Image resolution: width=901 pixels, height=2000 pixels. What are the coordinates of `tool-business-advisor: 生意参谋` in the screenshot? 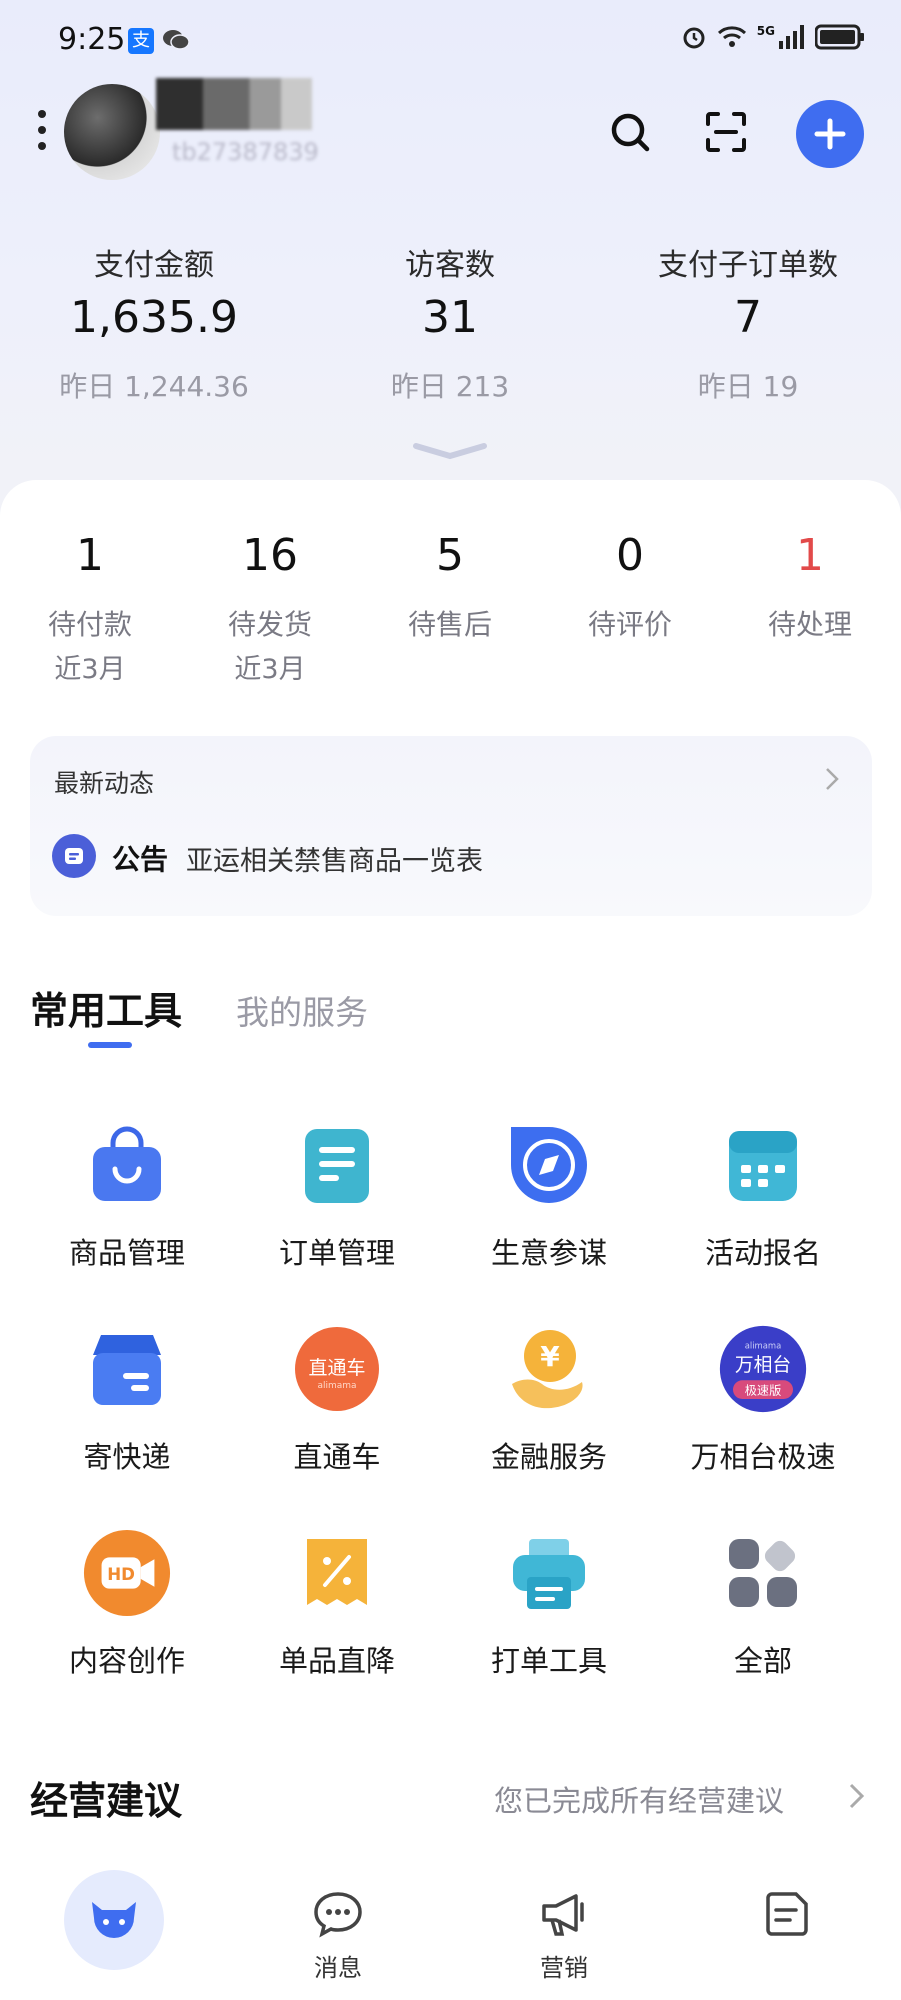 It's located at (549, 1210).